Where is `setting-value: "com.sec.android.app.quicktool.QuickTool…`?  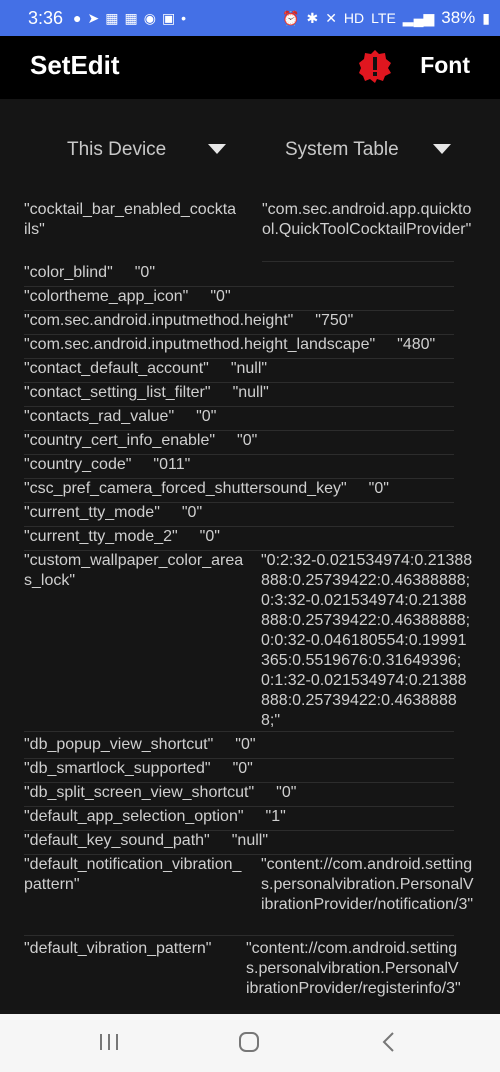
setting-value: "com.sec.android.app.quicktool.QuickTool… is located at coordinates (368, 220).